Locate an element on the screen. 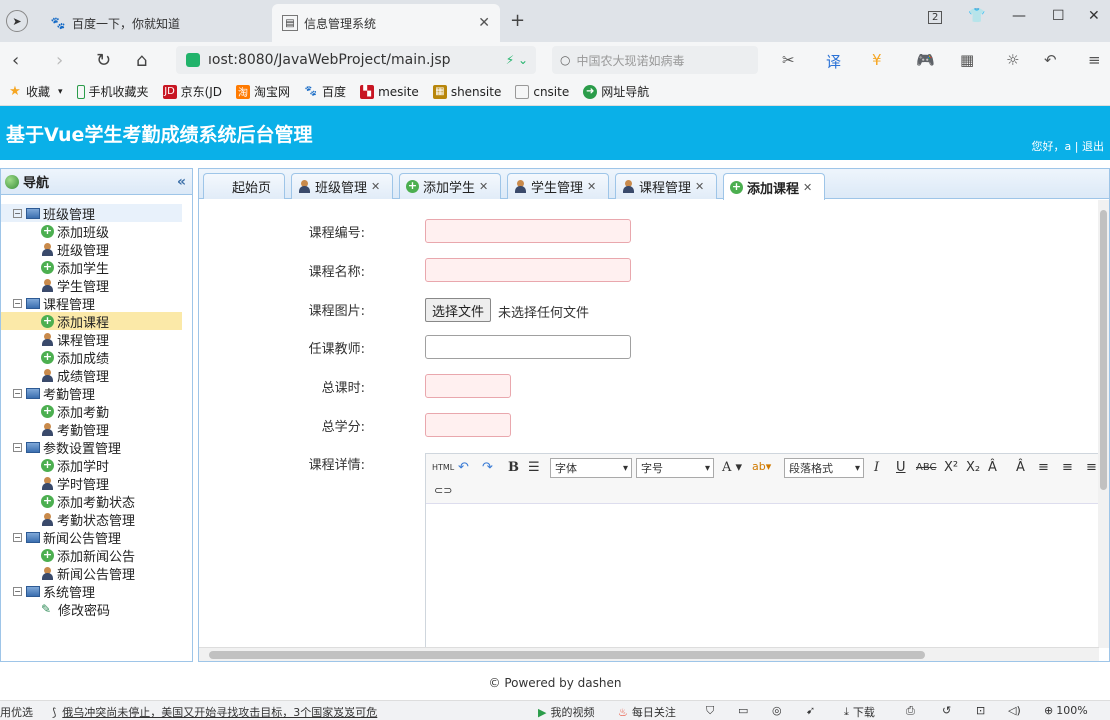 This screenshot has width=1110, height=720. format-clear-icon: ☰ is located at coordinates (534, 467).